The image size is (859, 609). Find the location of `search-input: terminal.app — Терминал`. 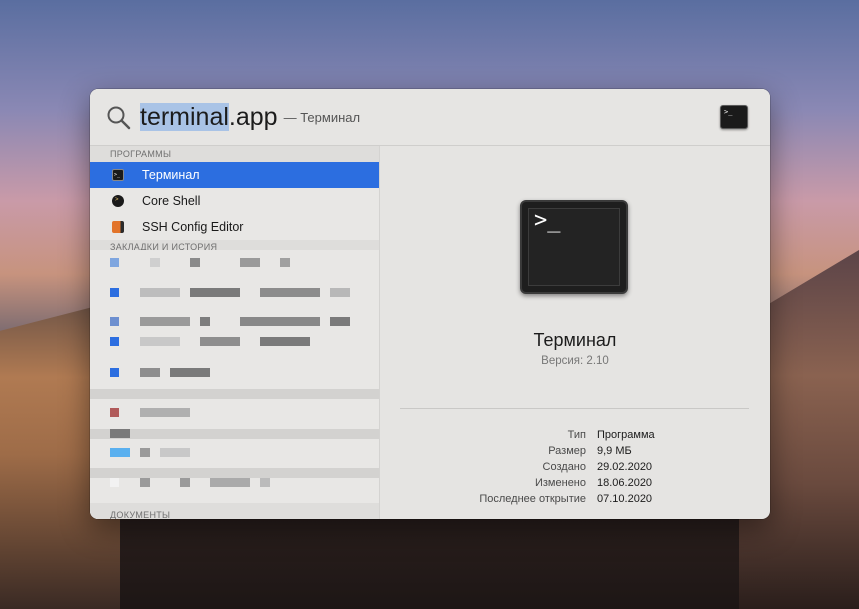

search-input: terminal.app — Терминал is located at coordinates (250, 117).